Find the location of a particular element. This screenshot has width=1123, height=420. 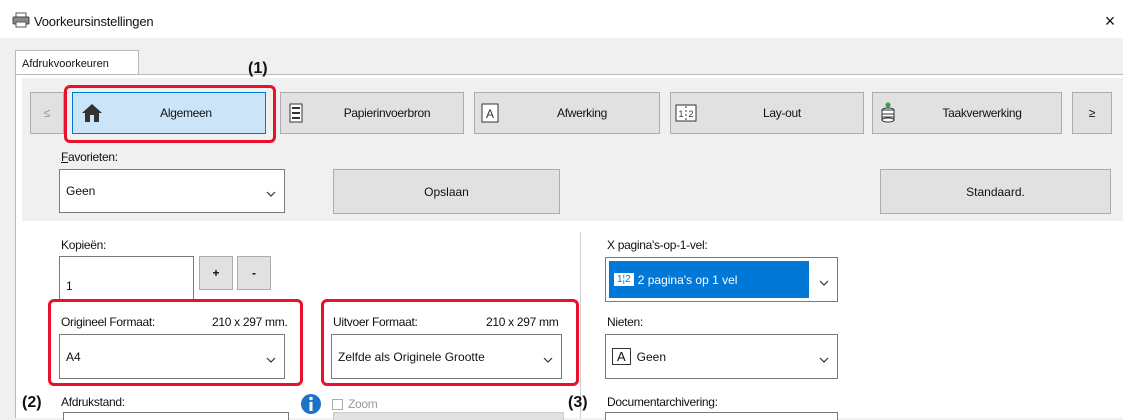

svg-text: 1 is located at coordinates (681, 114).